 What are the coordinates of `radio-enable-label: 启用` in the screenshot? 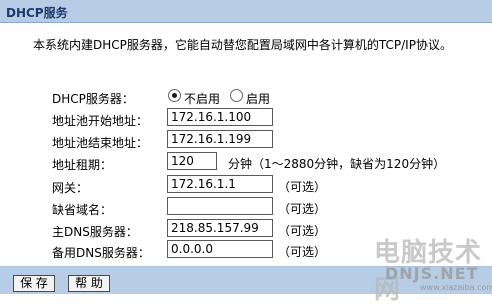 It's located at (258, 99).